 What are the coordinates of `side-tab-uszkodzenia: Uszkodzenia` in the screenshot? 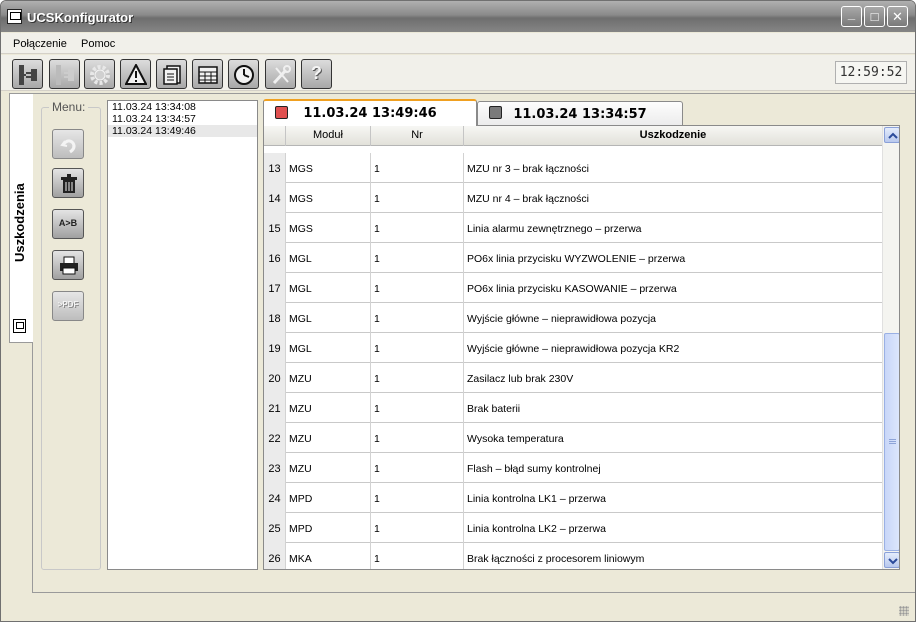 It's located at (21, 218).